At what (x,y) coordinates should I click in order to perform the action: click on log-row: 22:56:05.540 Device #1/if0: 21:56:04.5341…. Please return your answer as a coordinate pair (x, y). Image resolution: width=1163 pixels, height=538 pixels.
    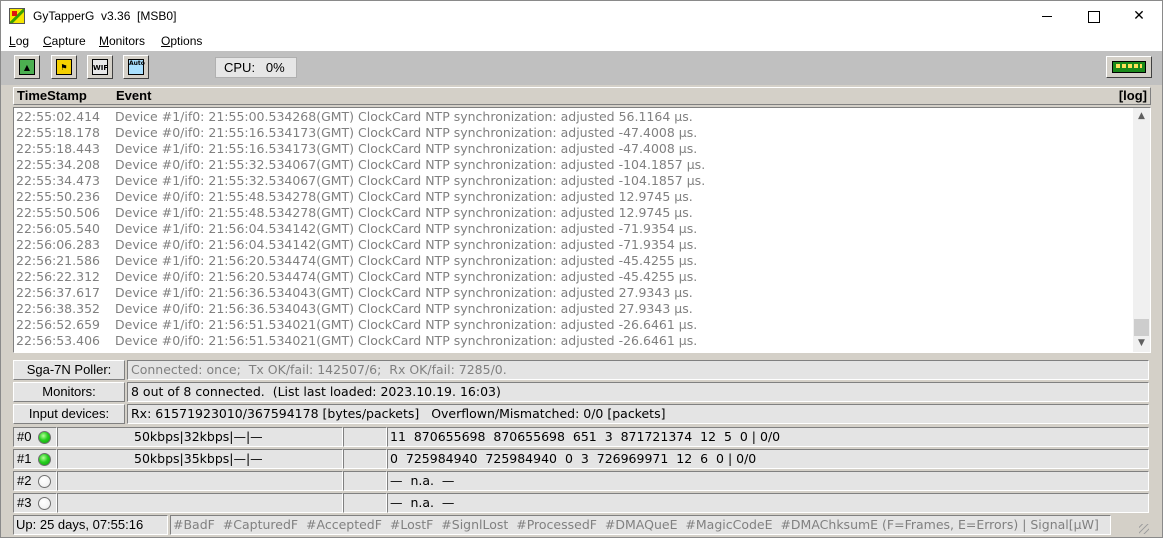
    Looking at the image, I should click on (573, 229).